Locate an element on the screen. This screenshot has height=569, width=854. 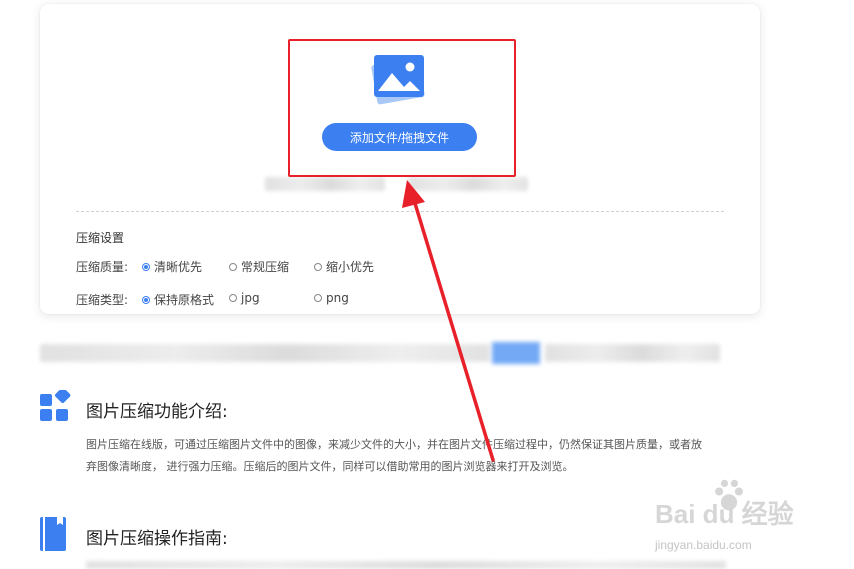
type-option-png: png is located at coordinates (331, 298).